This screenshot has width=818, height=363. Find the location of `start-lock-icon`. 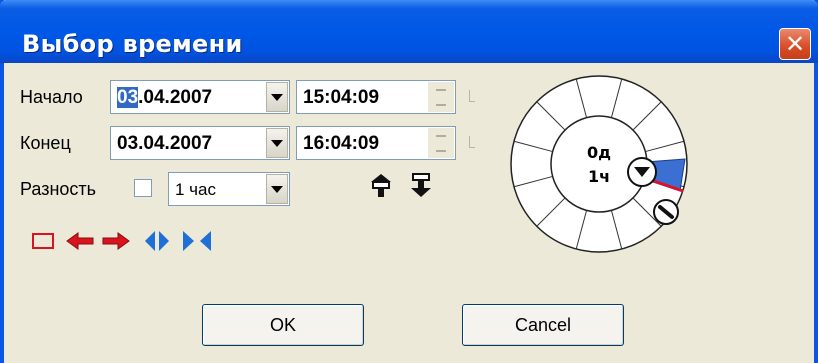

start-lock-icon is located at coordinates (472, 96).